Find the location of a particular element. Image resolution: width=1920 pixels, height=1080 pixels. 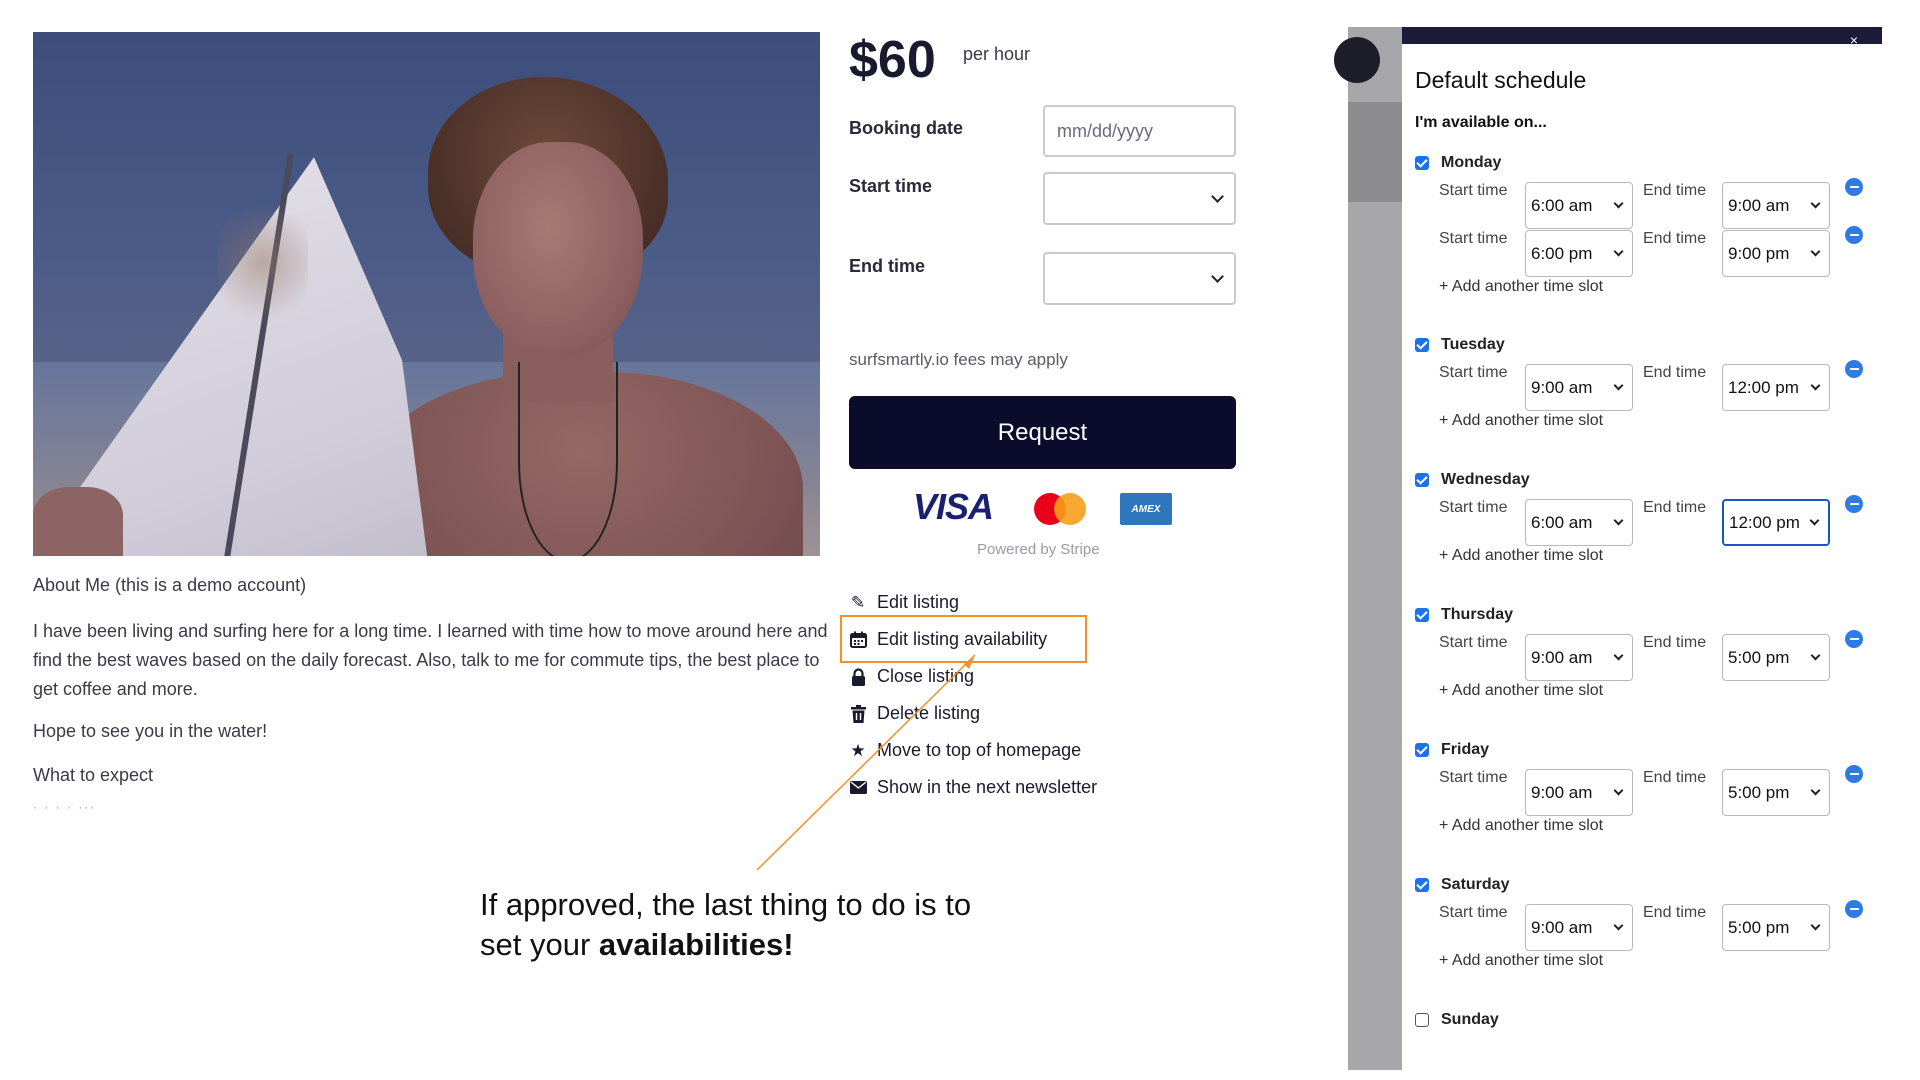

action-label: Show in the next newsletter is located at coordinates (987, 787).